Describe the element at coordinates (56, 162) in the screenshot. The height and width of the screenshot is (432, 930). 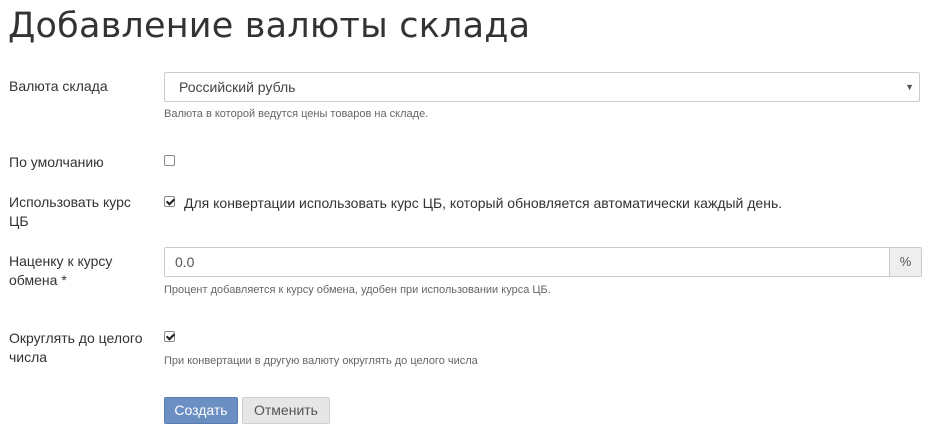
I see `default-label: По умолчанию` at that location.